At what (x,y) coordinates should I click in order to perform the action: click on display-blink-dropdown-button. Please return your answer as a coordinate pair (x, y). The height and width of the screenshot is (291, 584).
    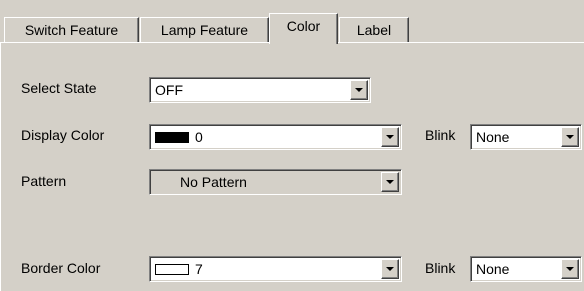
    Looking at the image, I should click on (570, 137).